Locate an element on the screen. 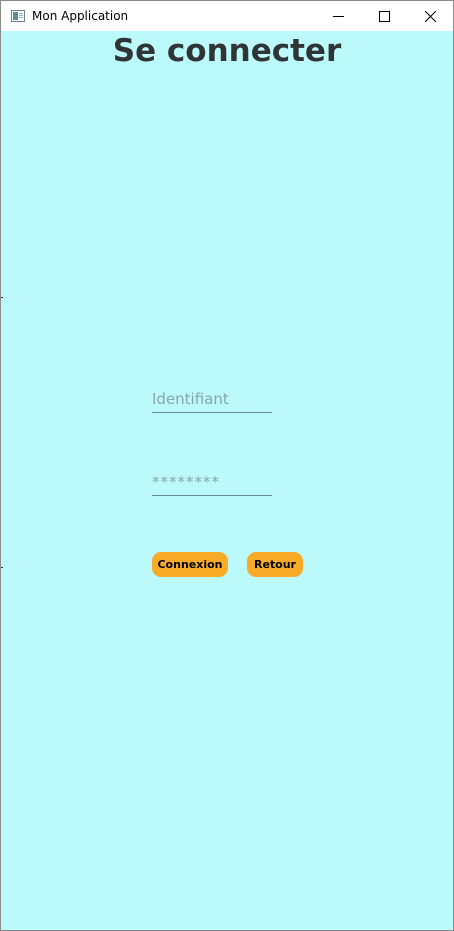 The image size is (454, 931). close-button is located at coordinates (430, 16).